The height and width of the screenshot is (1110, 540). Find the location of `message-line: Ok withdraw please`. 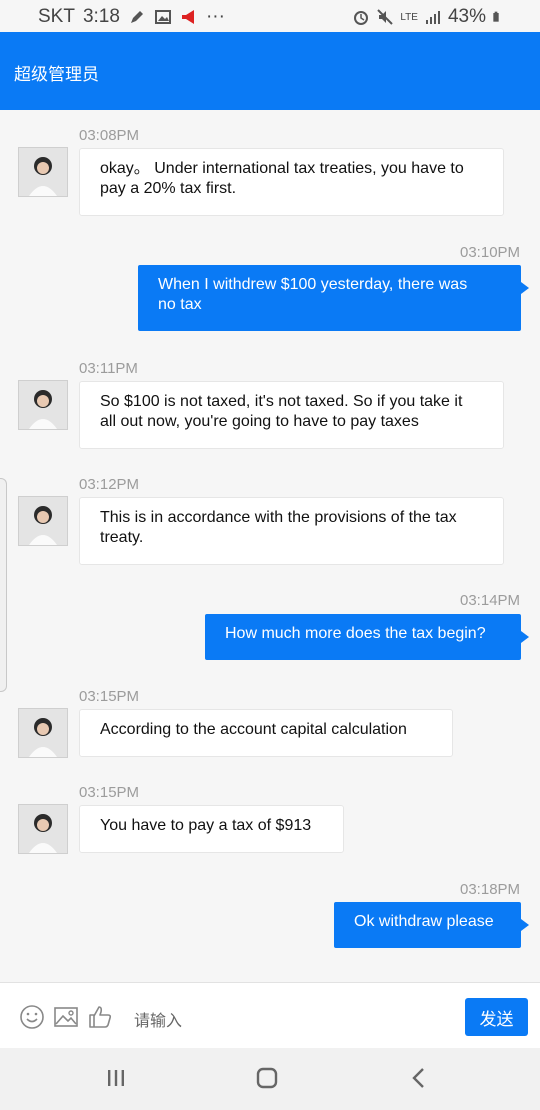

message-line: Ok withdraw please is located at coordinates (424, 921).